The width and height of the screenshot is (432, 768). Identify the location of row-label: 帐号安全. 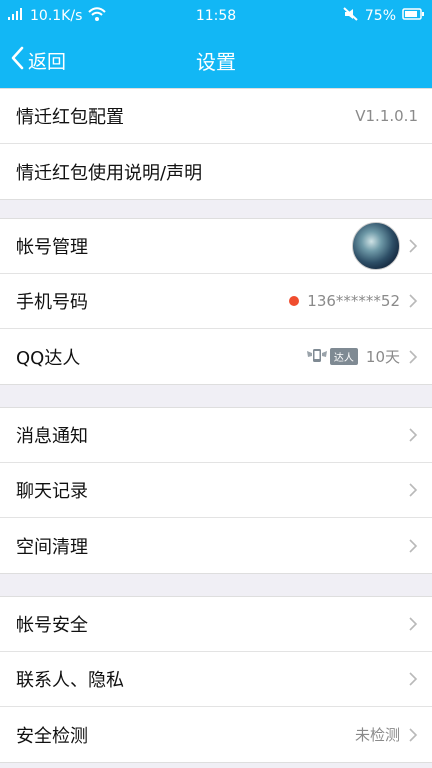
(52, 625).